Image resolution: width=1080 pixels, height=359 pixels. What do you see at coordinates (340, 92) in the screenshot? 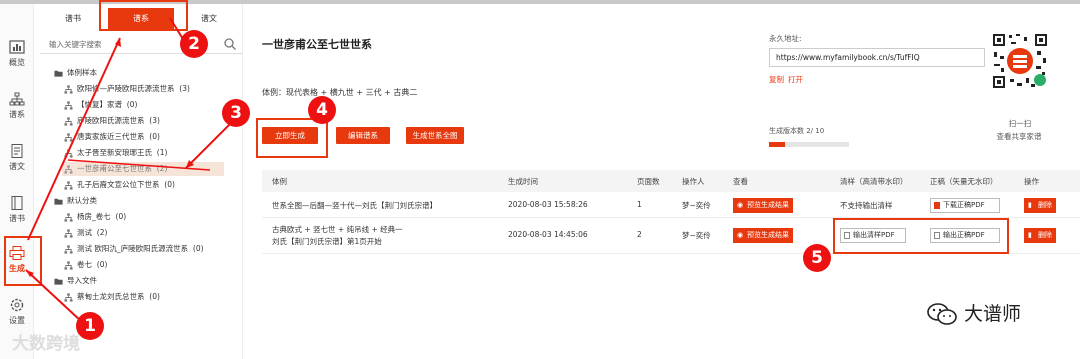
I see `style-meta: 体例：现代表格 + 横九世 + 三代 + 古典二` at bounding box center [340, 92].